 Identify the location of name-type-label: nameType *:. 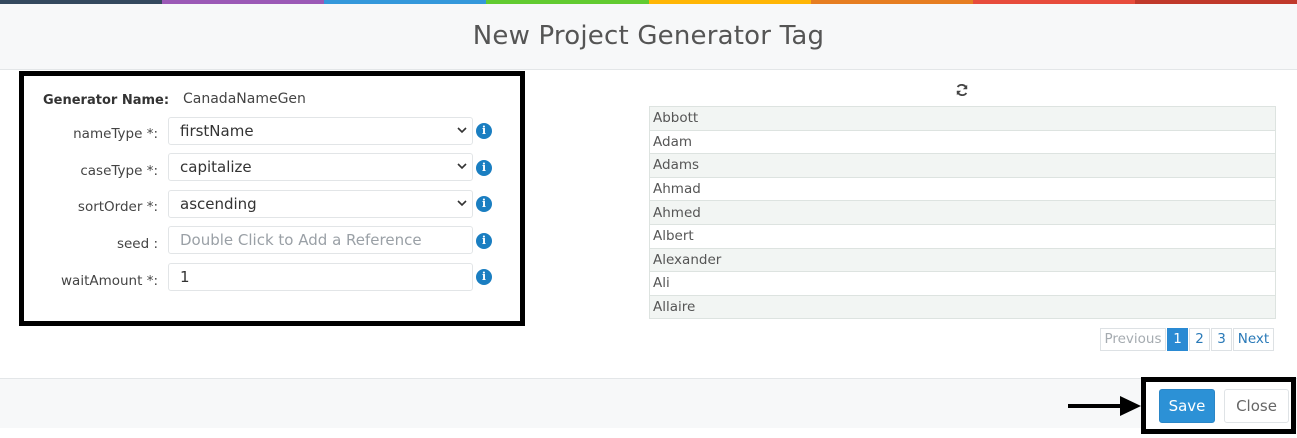
(115, 134).